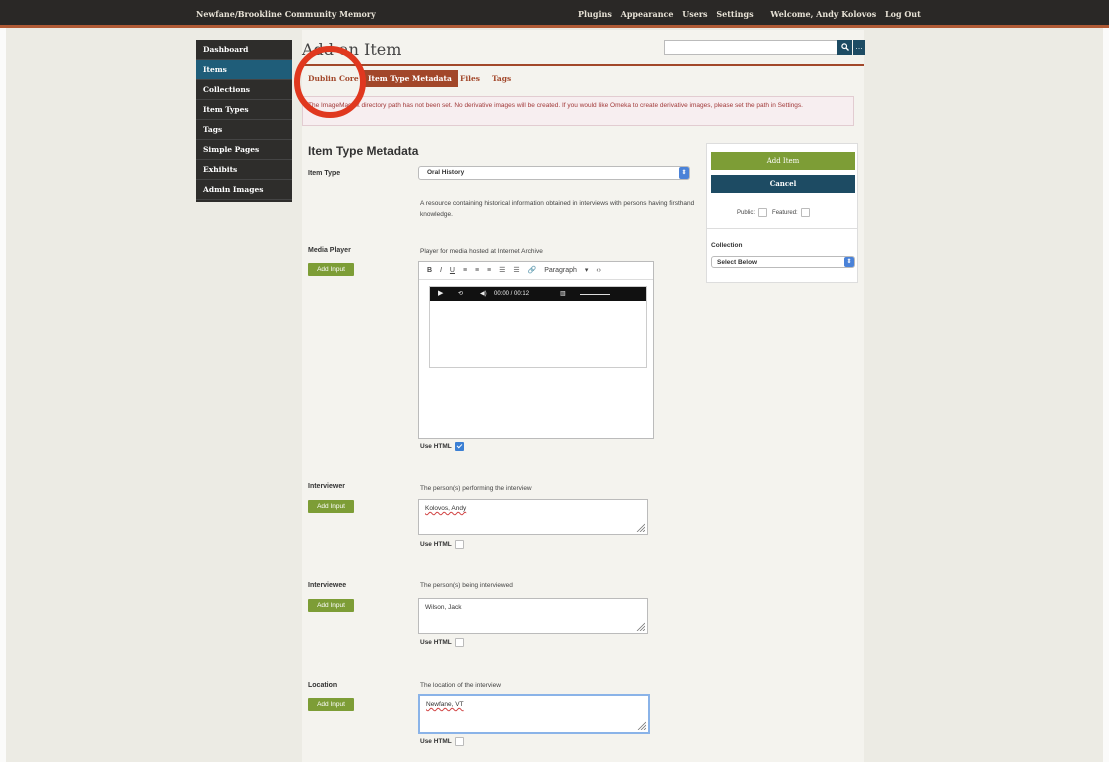  I want to click on search-button, so click(844, 47).